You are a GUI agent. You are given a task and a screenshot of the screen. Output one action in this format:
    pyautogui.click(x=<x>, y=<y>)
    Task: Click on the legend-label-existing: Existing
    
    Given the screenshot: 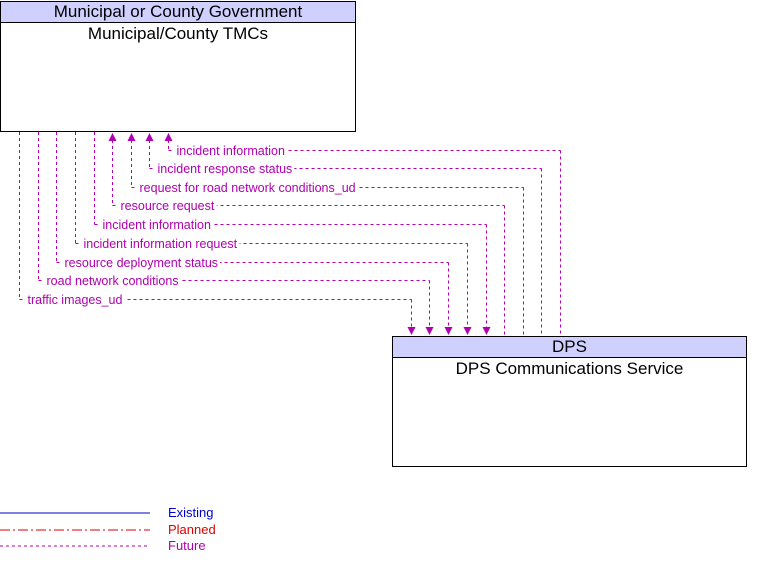 What is the action you would take?
    pyautogui.click(x=191, y=512)
    